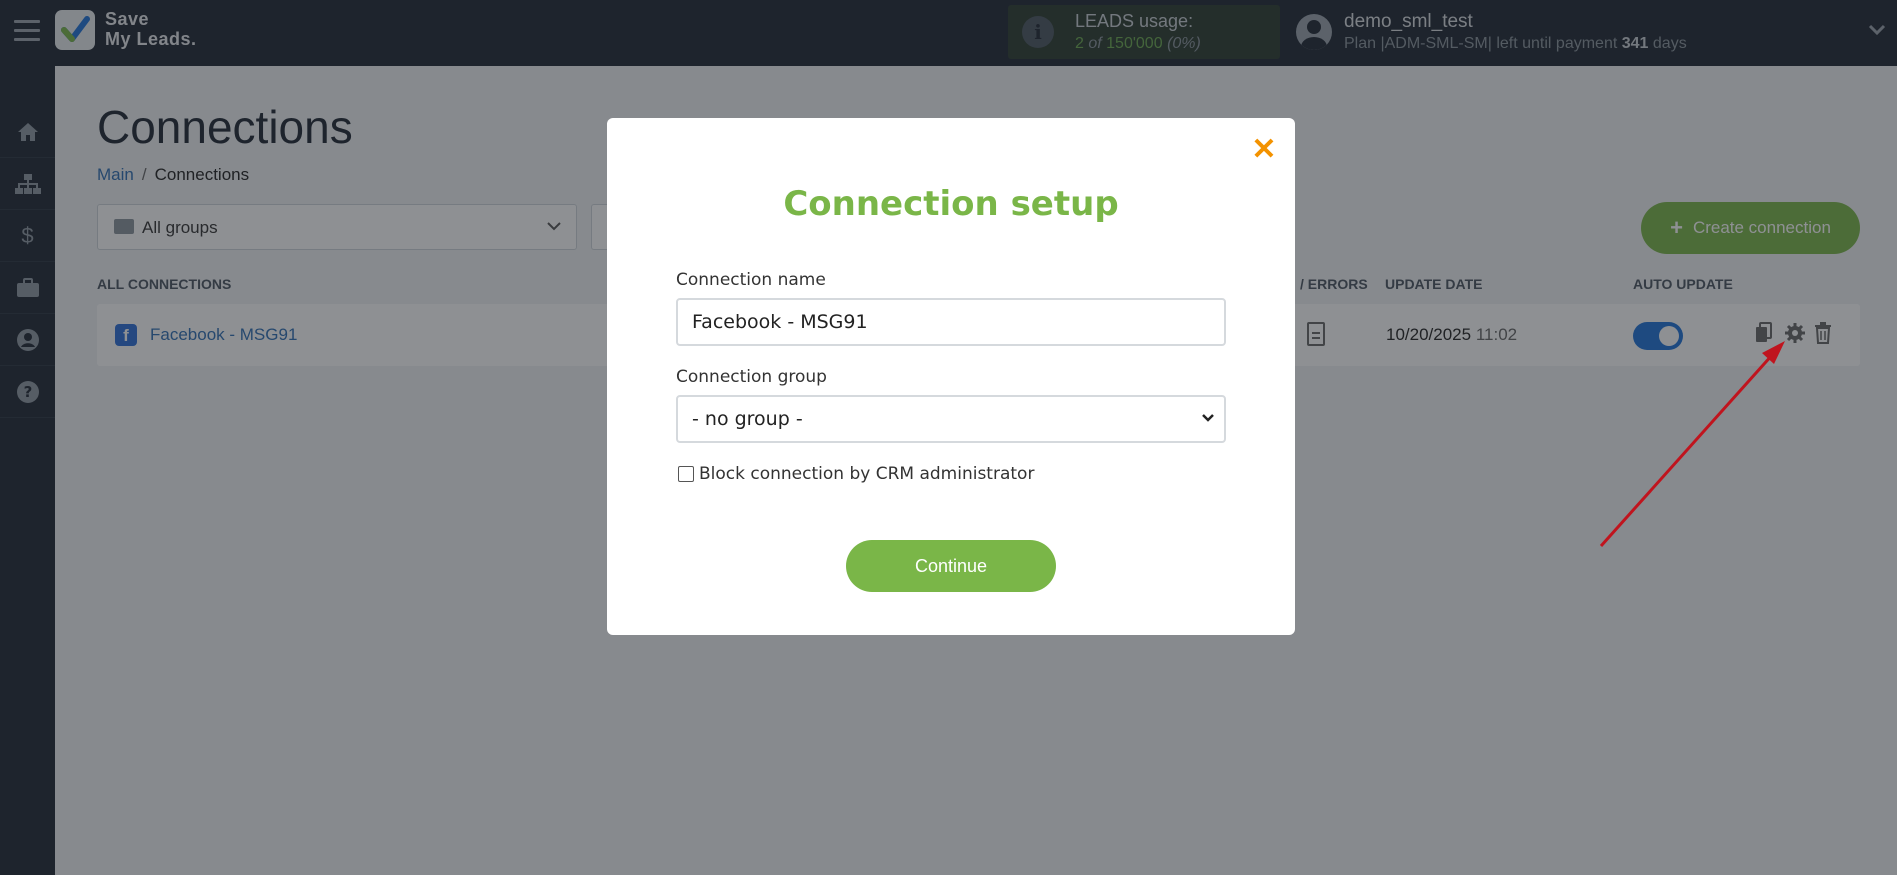 The height and width of the screenshot is (875, 1897). What do you see at coordinates (951, 419) in the screenshot?
I see `connection-group-select: - no group -` at bounding box center [951, 419].